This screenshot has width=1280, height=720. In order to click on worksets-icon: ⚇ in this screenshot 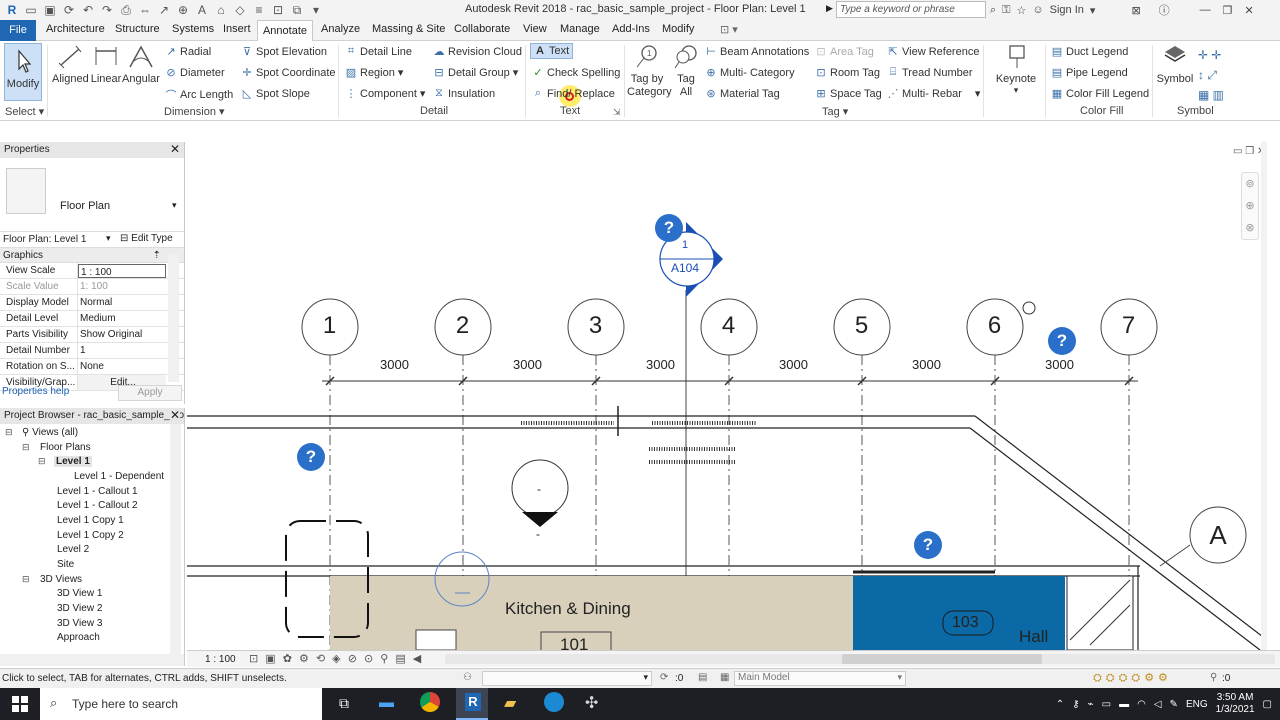, I will do `click(467, 677)`.